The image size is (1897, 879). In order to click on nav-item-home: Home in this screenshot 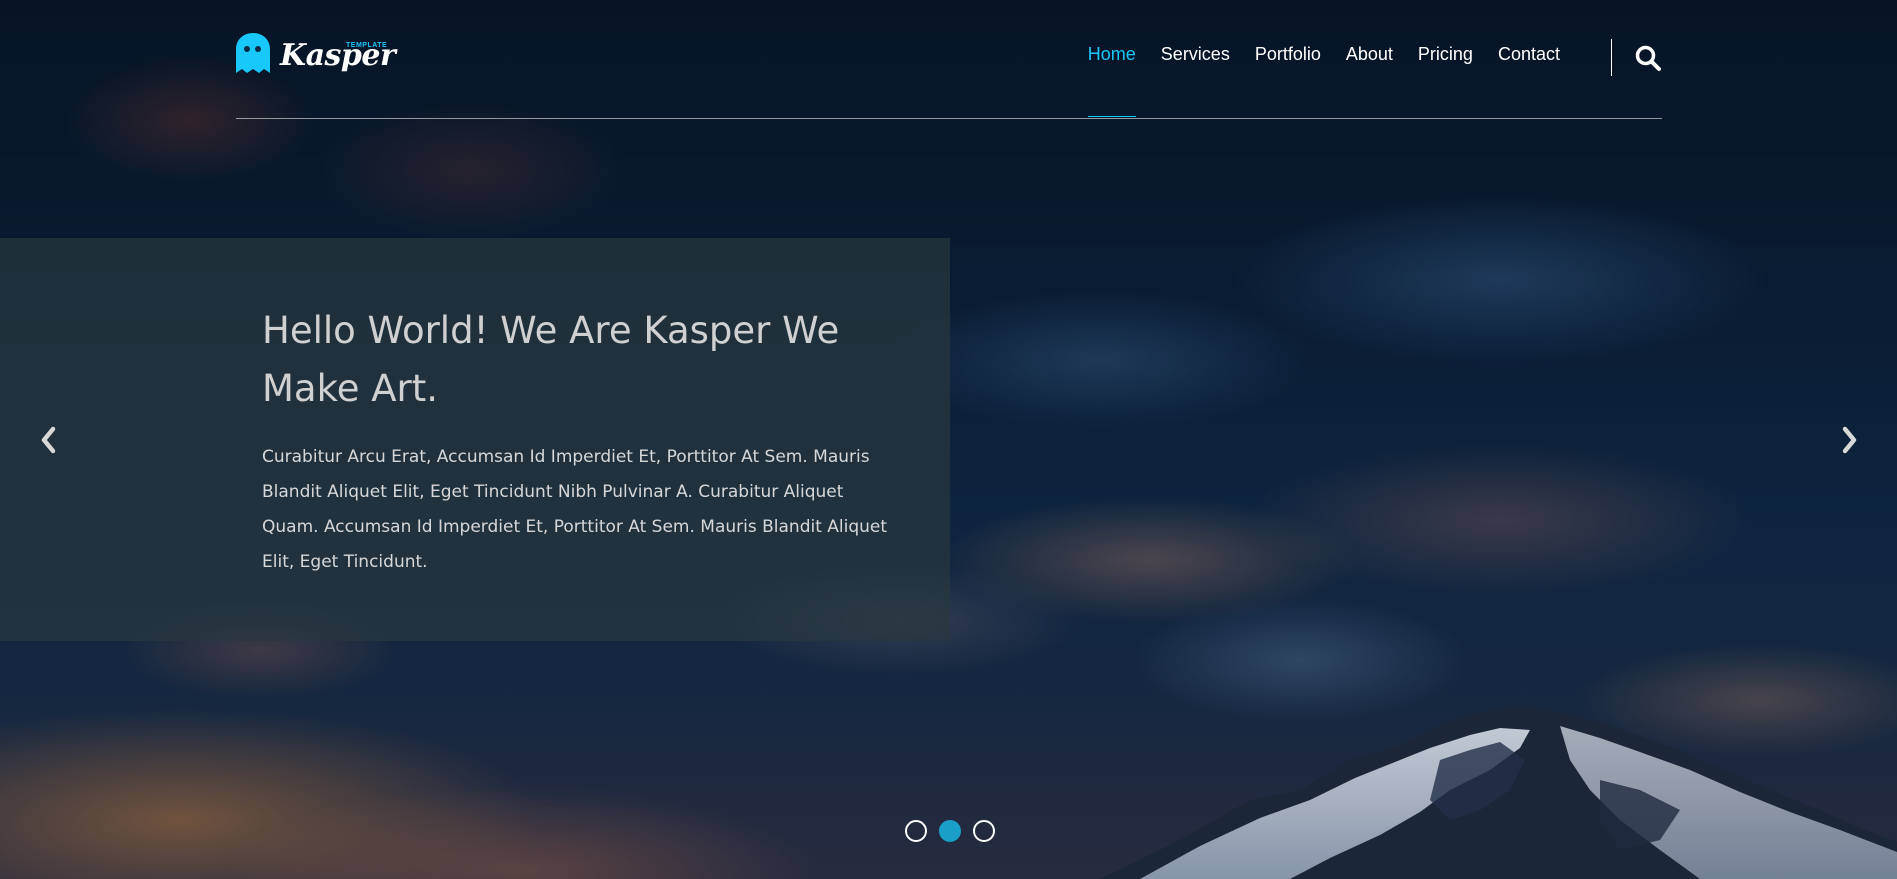, I will do `click(1111, 80)`.